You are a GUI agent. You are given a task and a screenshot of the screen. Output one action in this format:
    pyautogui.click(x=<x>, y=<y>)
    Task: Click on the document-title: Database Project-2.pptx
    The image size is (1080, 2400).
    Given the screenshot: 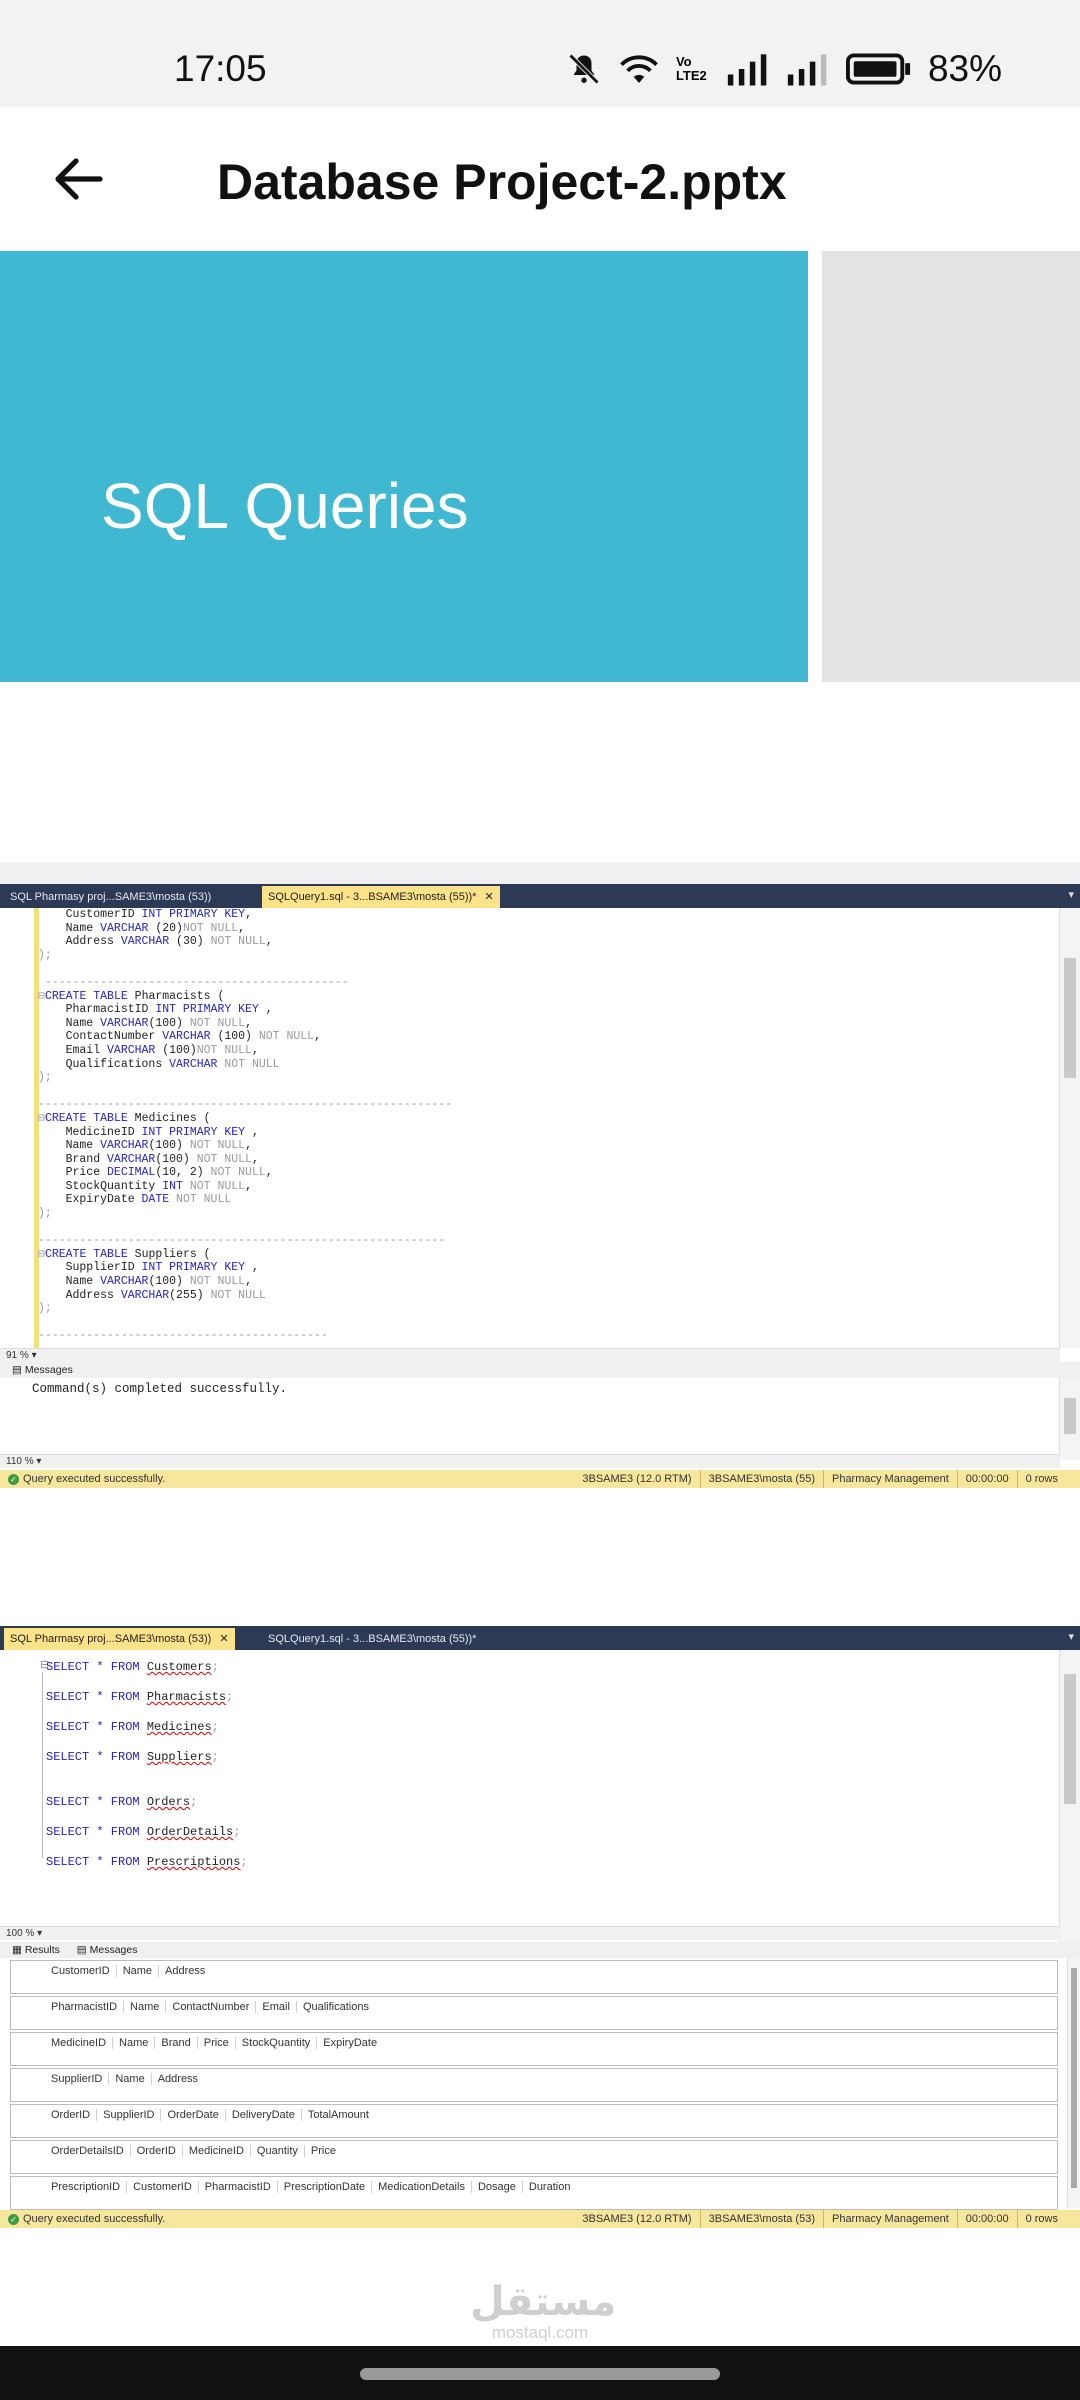 What is the action you would take?
    pyautogui.click(x=502, y=182)
    